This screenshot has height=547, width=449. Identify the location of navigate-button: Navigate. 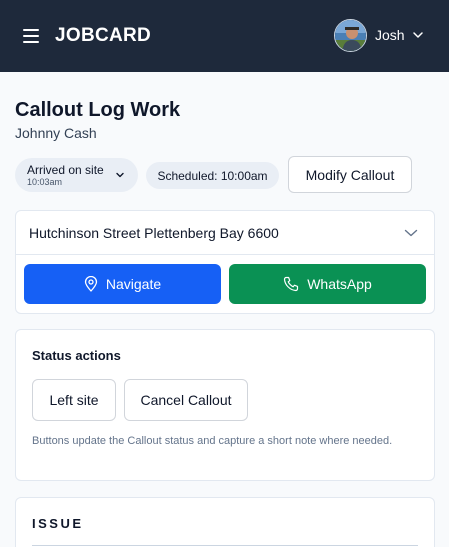
(122, 284).